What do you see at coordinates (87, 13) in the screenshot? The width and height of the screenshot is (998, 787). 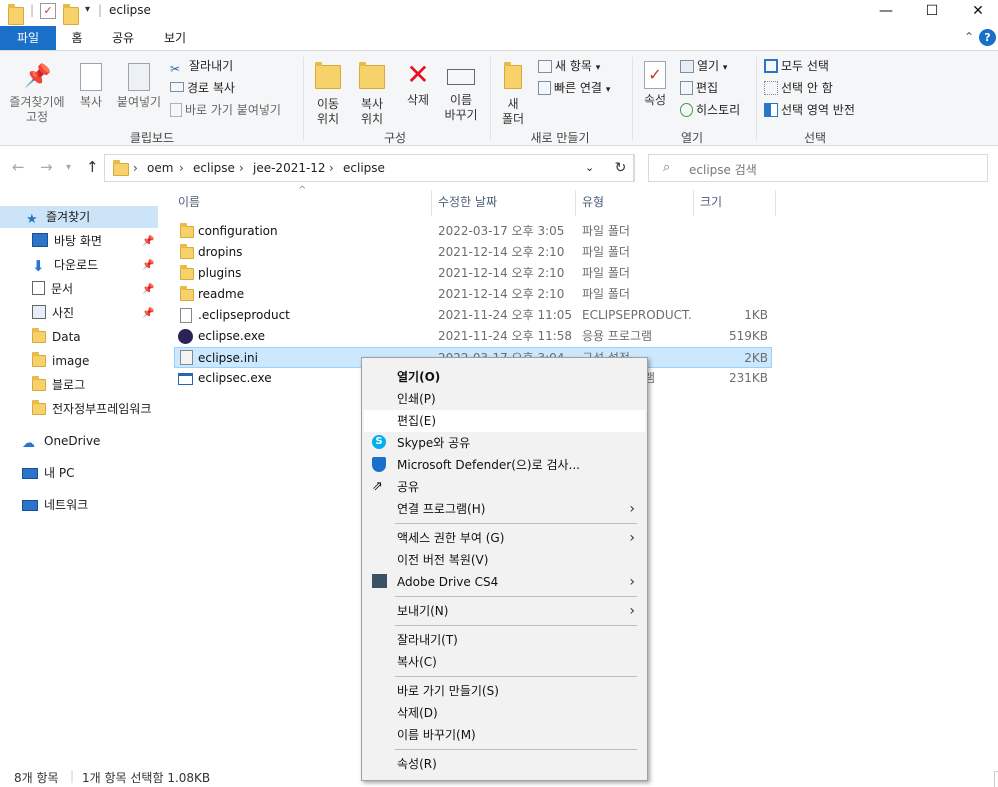 I see `customize-quick-access-icon: ▾` at bounding box center [87, 13].